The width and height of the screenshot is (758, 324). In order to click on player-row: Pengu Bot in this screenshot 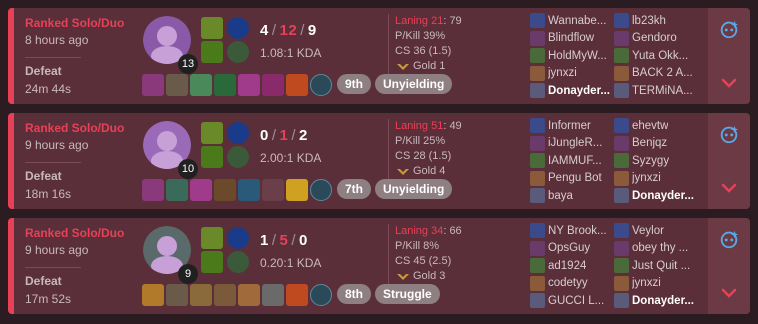, I will do `click(576, 179)`.